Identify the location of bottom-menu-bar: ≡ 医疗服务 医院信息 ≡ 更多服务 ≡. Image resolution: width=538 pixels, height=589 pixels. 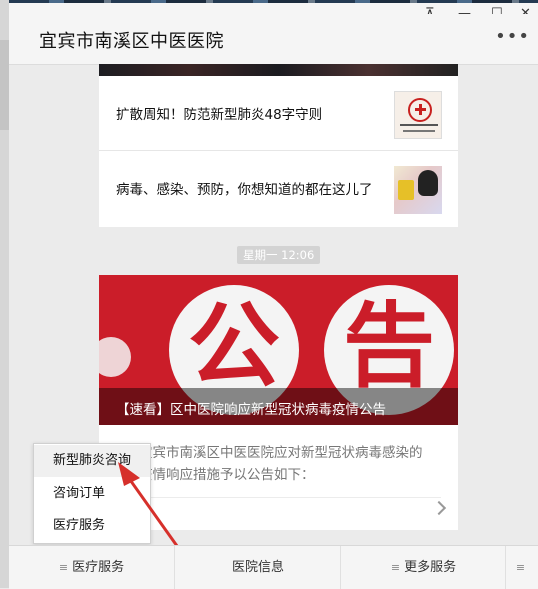
(273, 567).